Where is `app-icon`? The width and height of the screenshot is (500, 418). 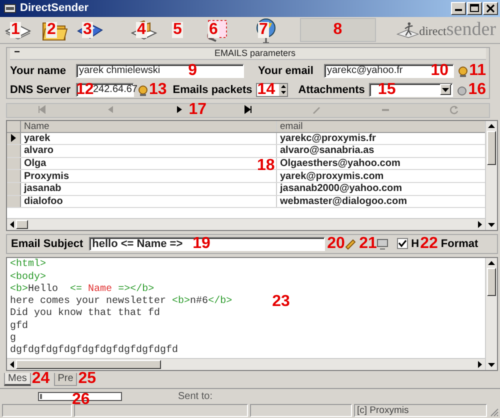 app-icon is located at coordinates (10, 8).